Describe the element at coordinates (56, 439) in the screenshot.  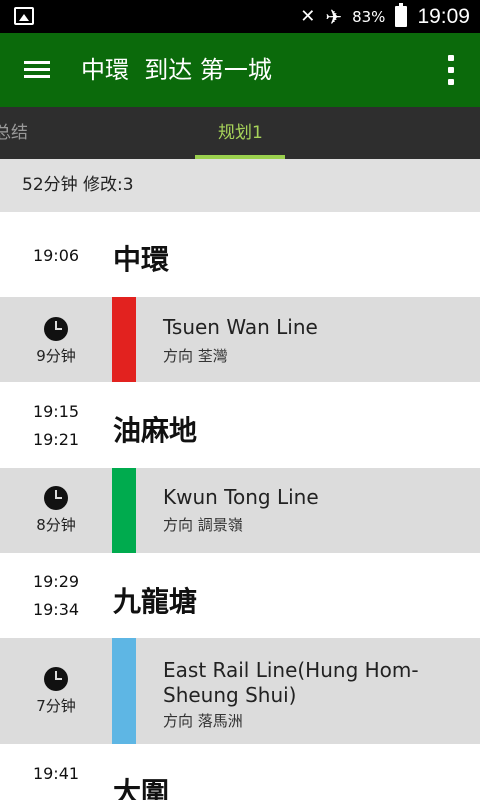
I see `departure-time: 19:21` at that location.